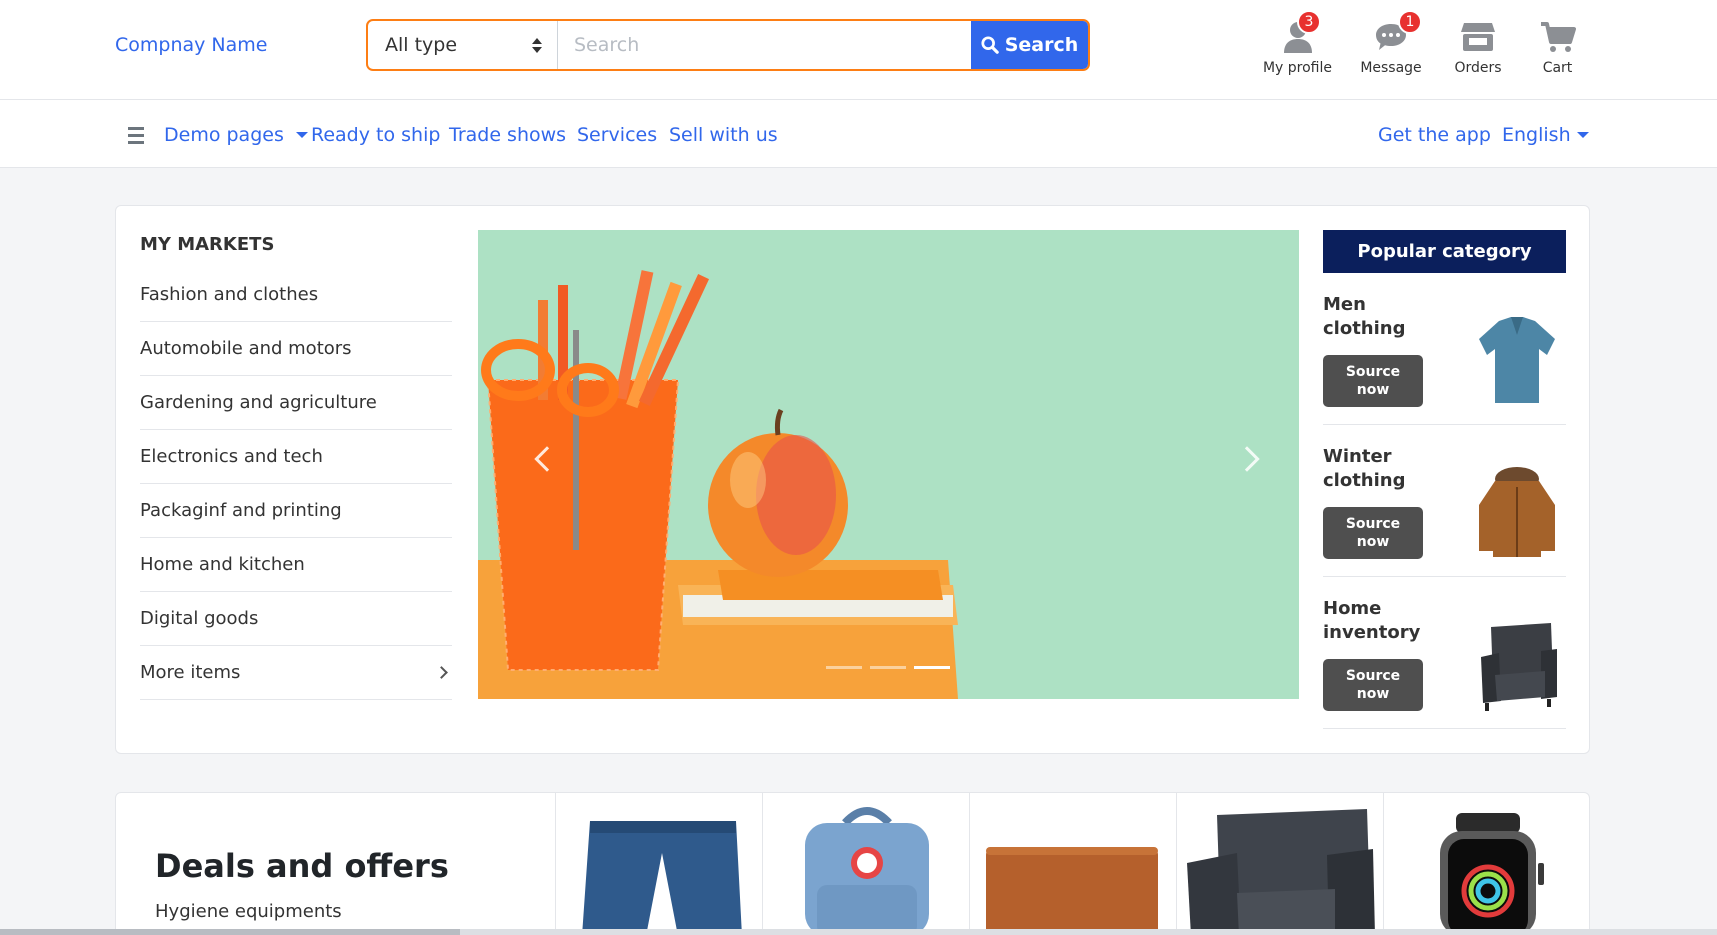 This screenshot has height=935, width=1717. What do you see at coordinates (507, 135) in the screenshot?
I see `nav-trade-shows: Trade shows` at bounding box center [507, 135].